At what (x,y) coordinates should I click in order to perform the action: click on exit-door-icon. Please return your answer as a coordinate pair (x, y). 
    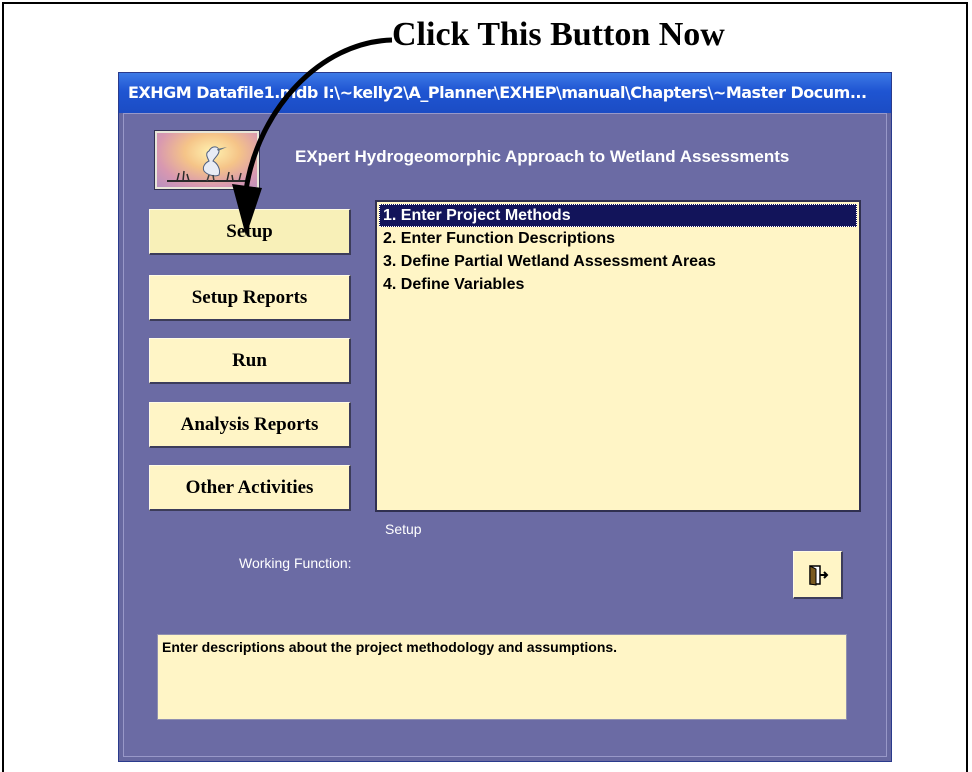
    Looking at the image, I should click on (818, 575).